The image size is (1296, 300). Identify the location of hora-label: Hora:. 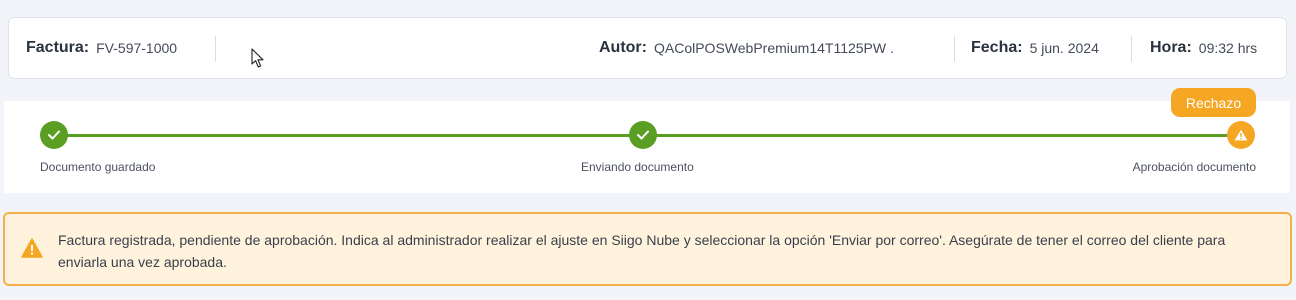
(1171, 47).